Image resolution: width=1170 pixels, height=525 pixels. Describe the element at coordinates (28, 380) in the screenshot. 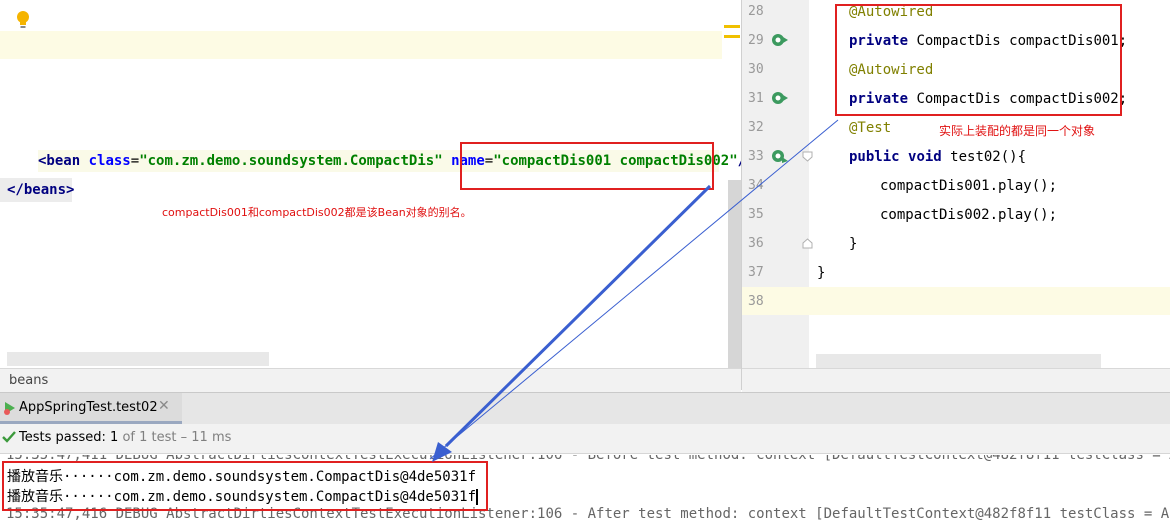

I see `breadcrumb-item-beans: beans` at that location.